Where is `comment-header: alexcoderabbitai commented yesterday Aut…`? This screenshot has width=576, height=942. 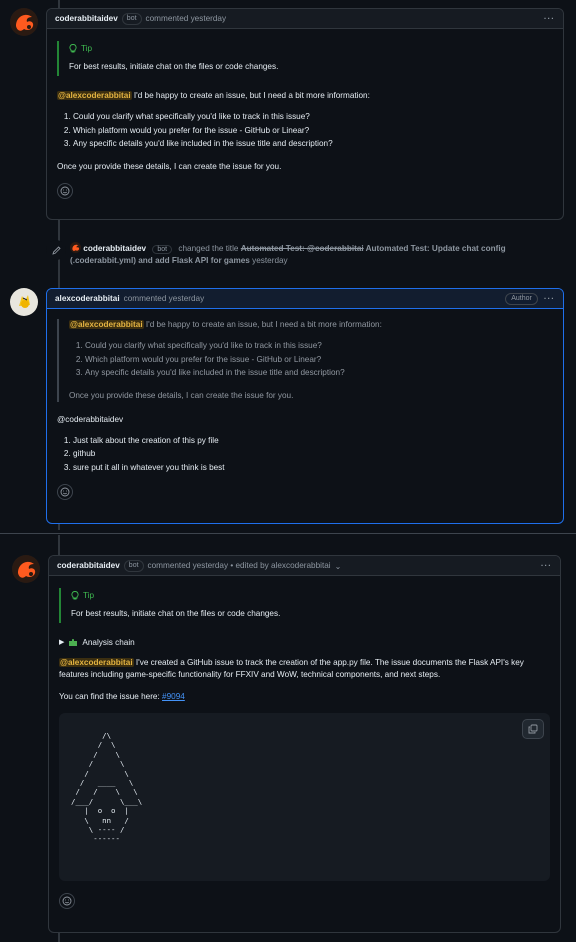
comment-header: alexcoderabbitai commented yesterday Aut… is located at coordinates (305, 299).